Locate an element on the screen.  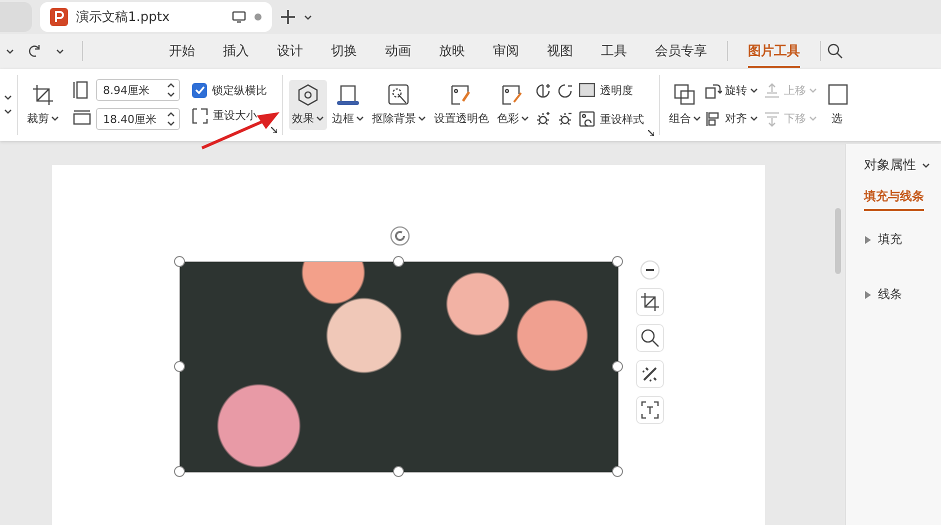
menu-tab: 会员专享 is located at coordinates (681, 51).